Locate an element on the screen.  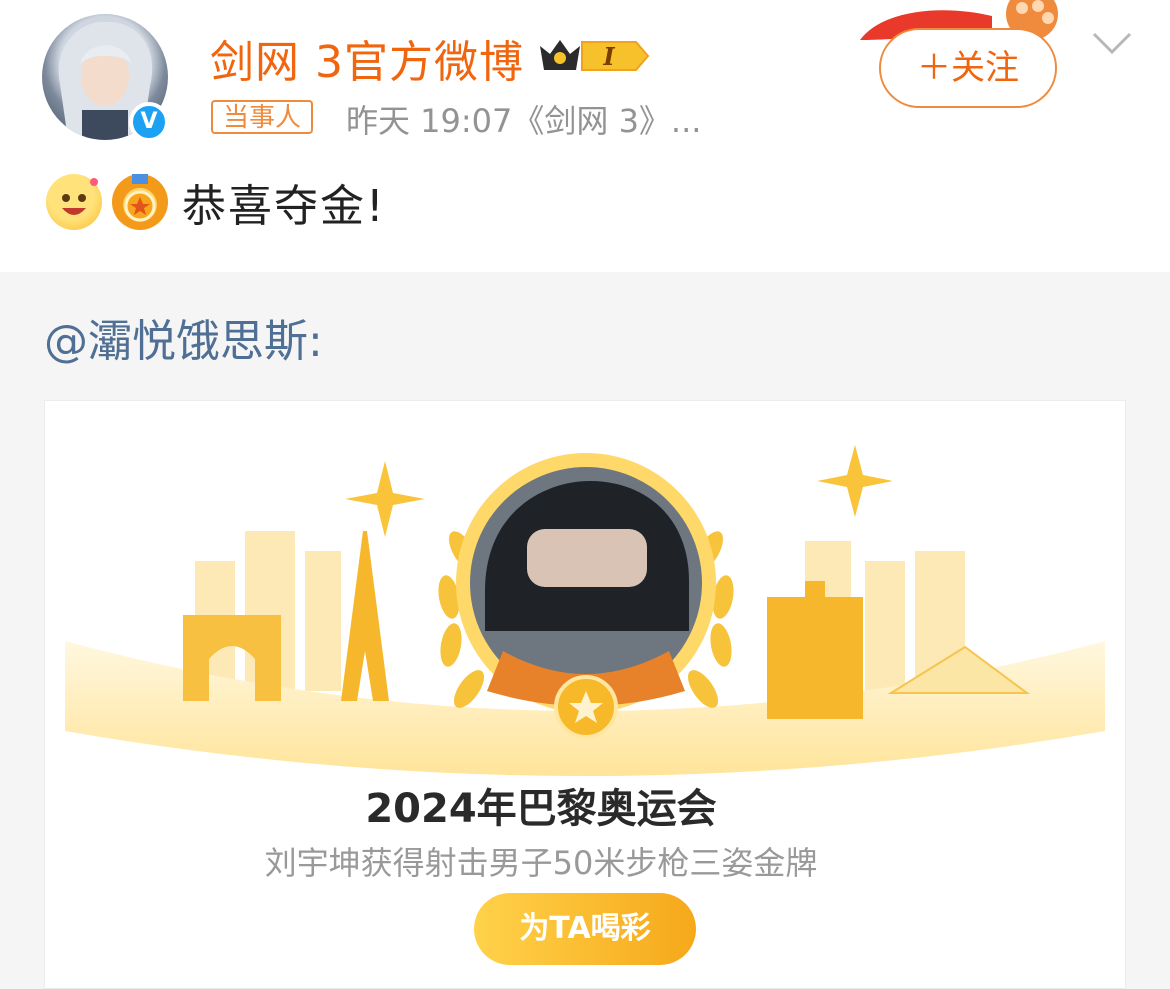
role-tag: 当事人 is located at coordinates (262, 117).